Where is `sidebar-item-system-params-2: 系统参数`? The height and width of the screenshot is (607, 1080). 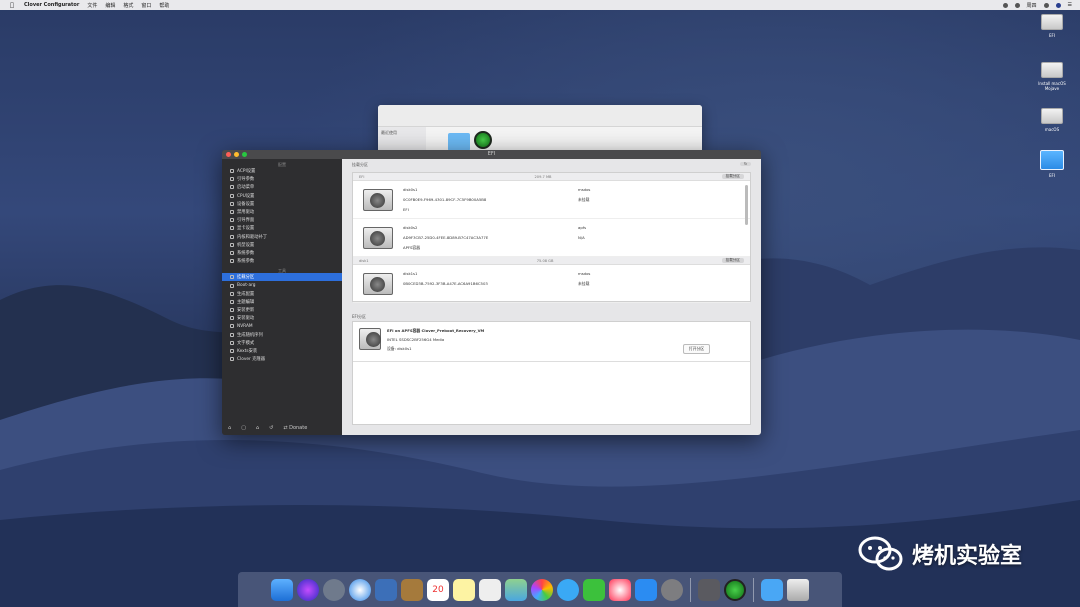 sidebar-item-system-params-2: 系统参数 is located at coordinates (282, 261).